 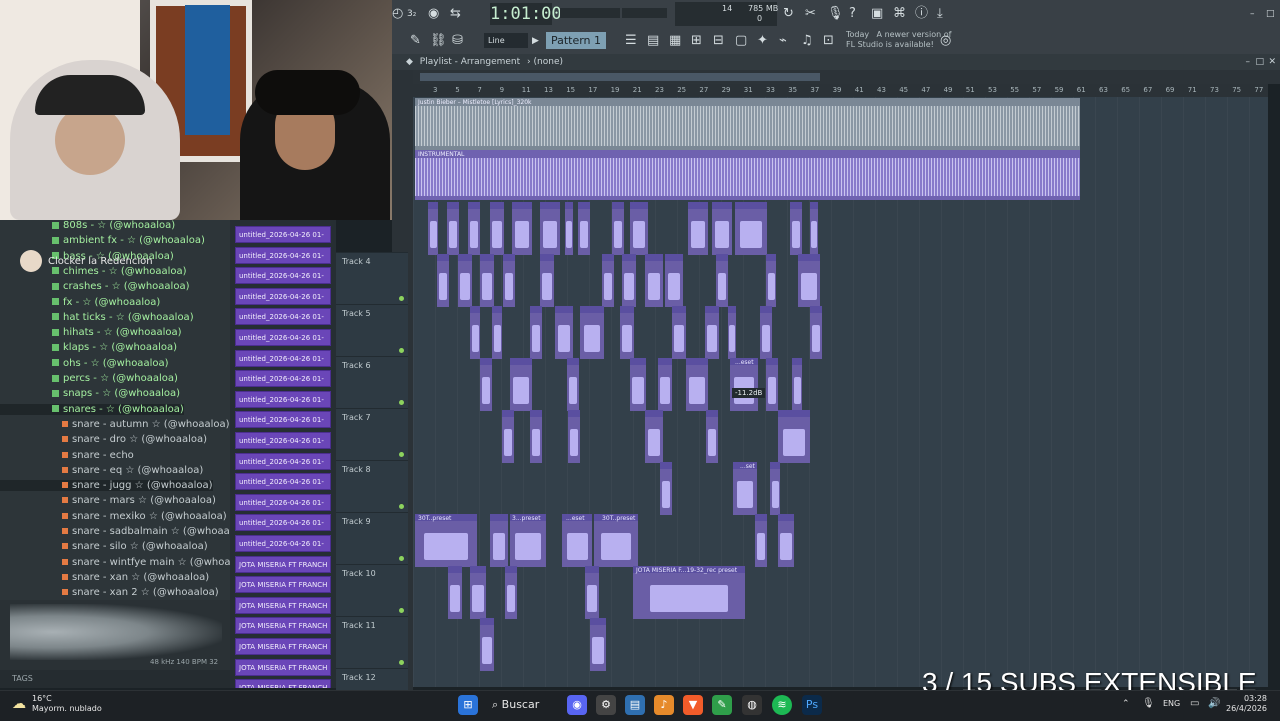 I want to click on weather-icon: ☁, so click(x=19, y=704).